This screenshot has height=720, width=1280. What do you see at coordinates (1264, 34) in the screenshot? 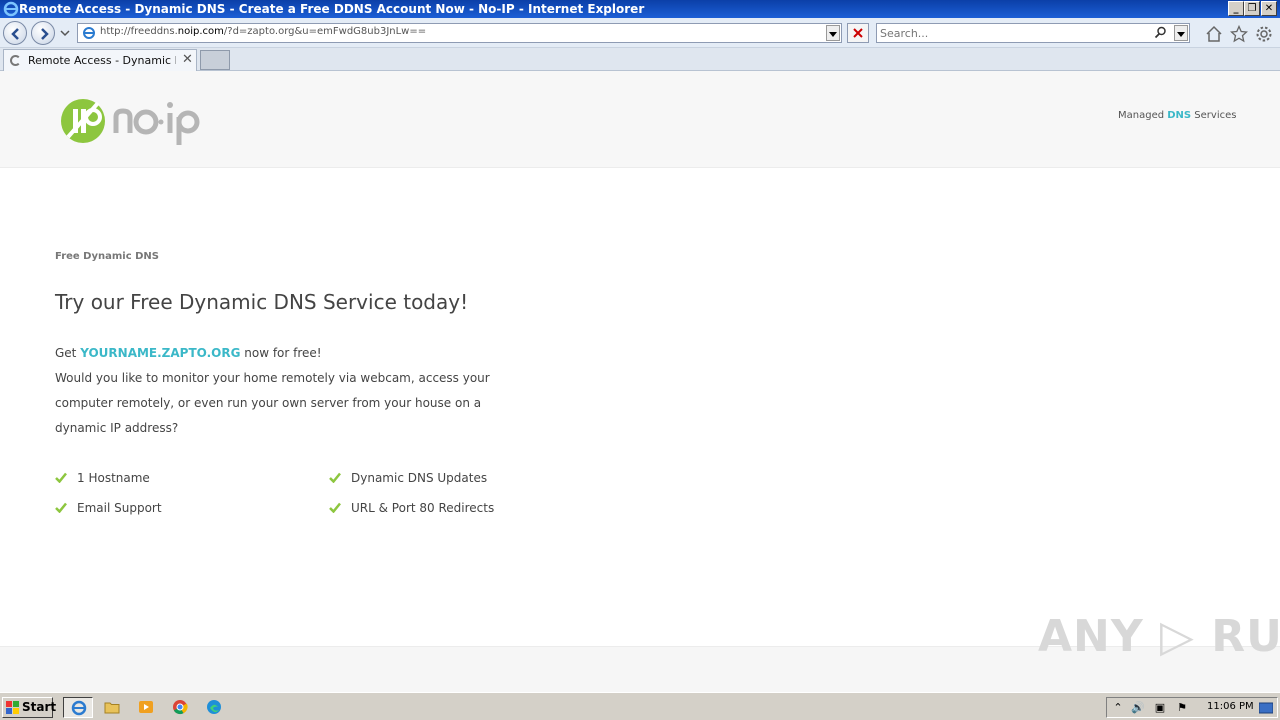
I see `gear-icon` at bounding box center [1264, 34].